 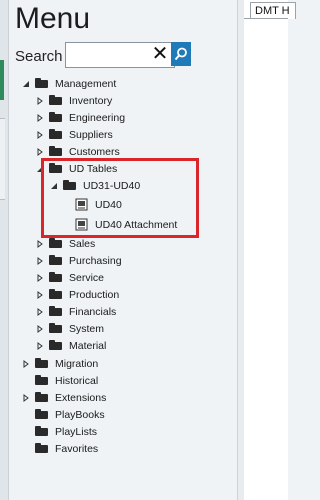 What do you see at coordinates (120, 198) in the screenshot?
I see `highlight-box` at bounding box center [120, 198].